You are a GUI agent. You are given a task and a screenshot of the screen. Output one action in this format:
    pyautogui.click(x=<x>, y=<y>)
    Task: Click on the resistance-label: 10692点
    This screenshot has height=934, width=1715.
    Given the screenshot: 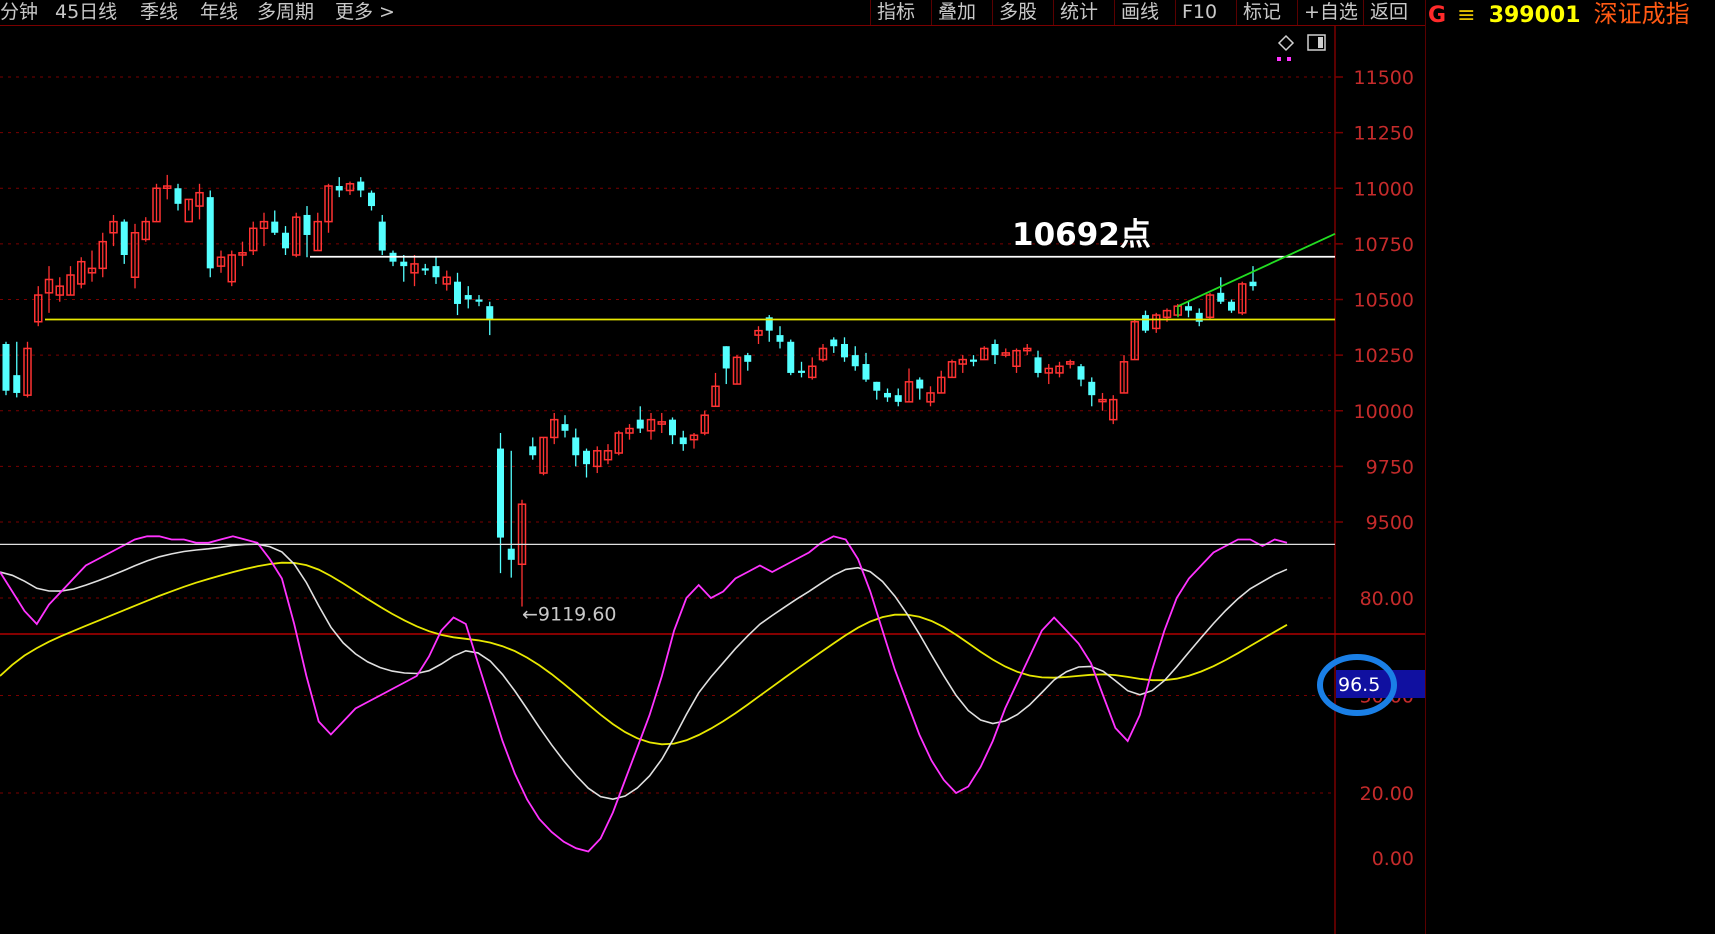 What is the action you would take?
    pyautogui.click(x=1081, y=235)
    